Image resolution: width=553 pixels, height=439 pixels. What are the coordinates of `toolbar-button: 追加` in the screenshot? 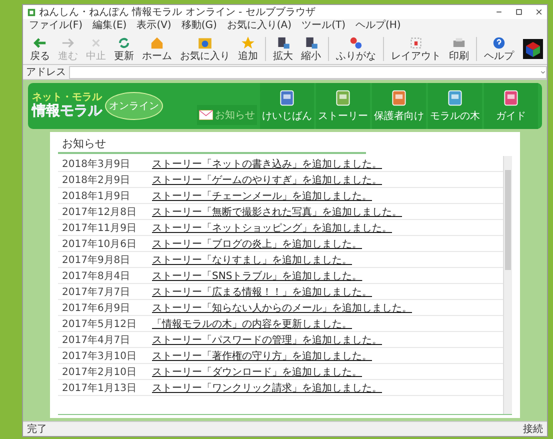 It's located at (248, 48).